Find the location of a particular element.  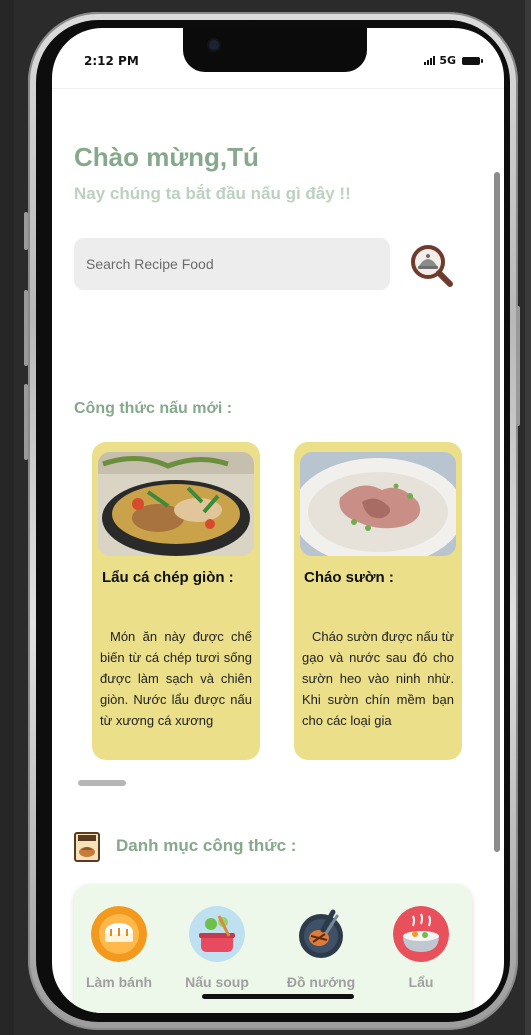

status-divider is located at coordinates (278, 88).